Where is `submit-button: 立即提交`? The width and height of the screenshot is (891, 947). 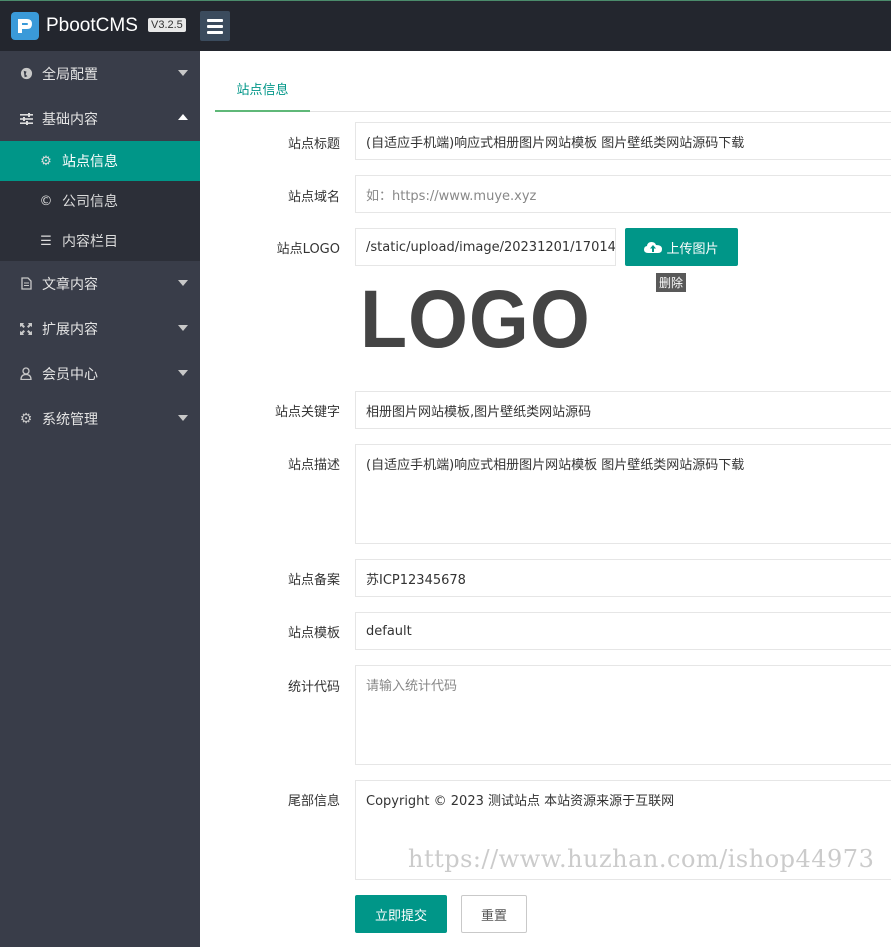
submit-button: 立即提交 is located at coordinates (401, 914).